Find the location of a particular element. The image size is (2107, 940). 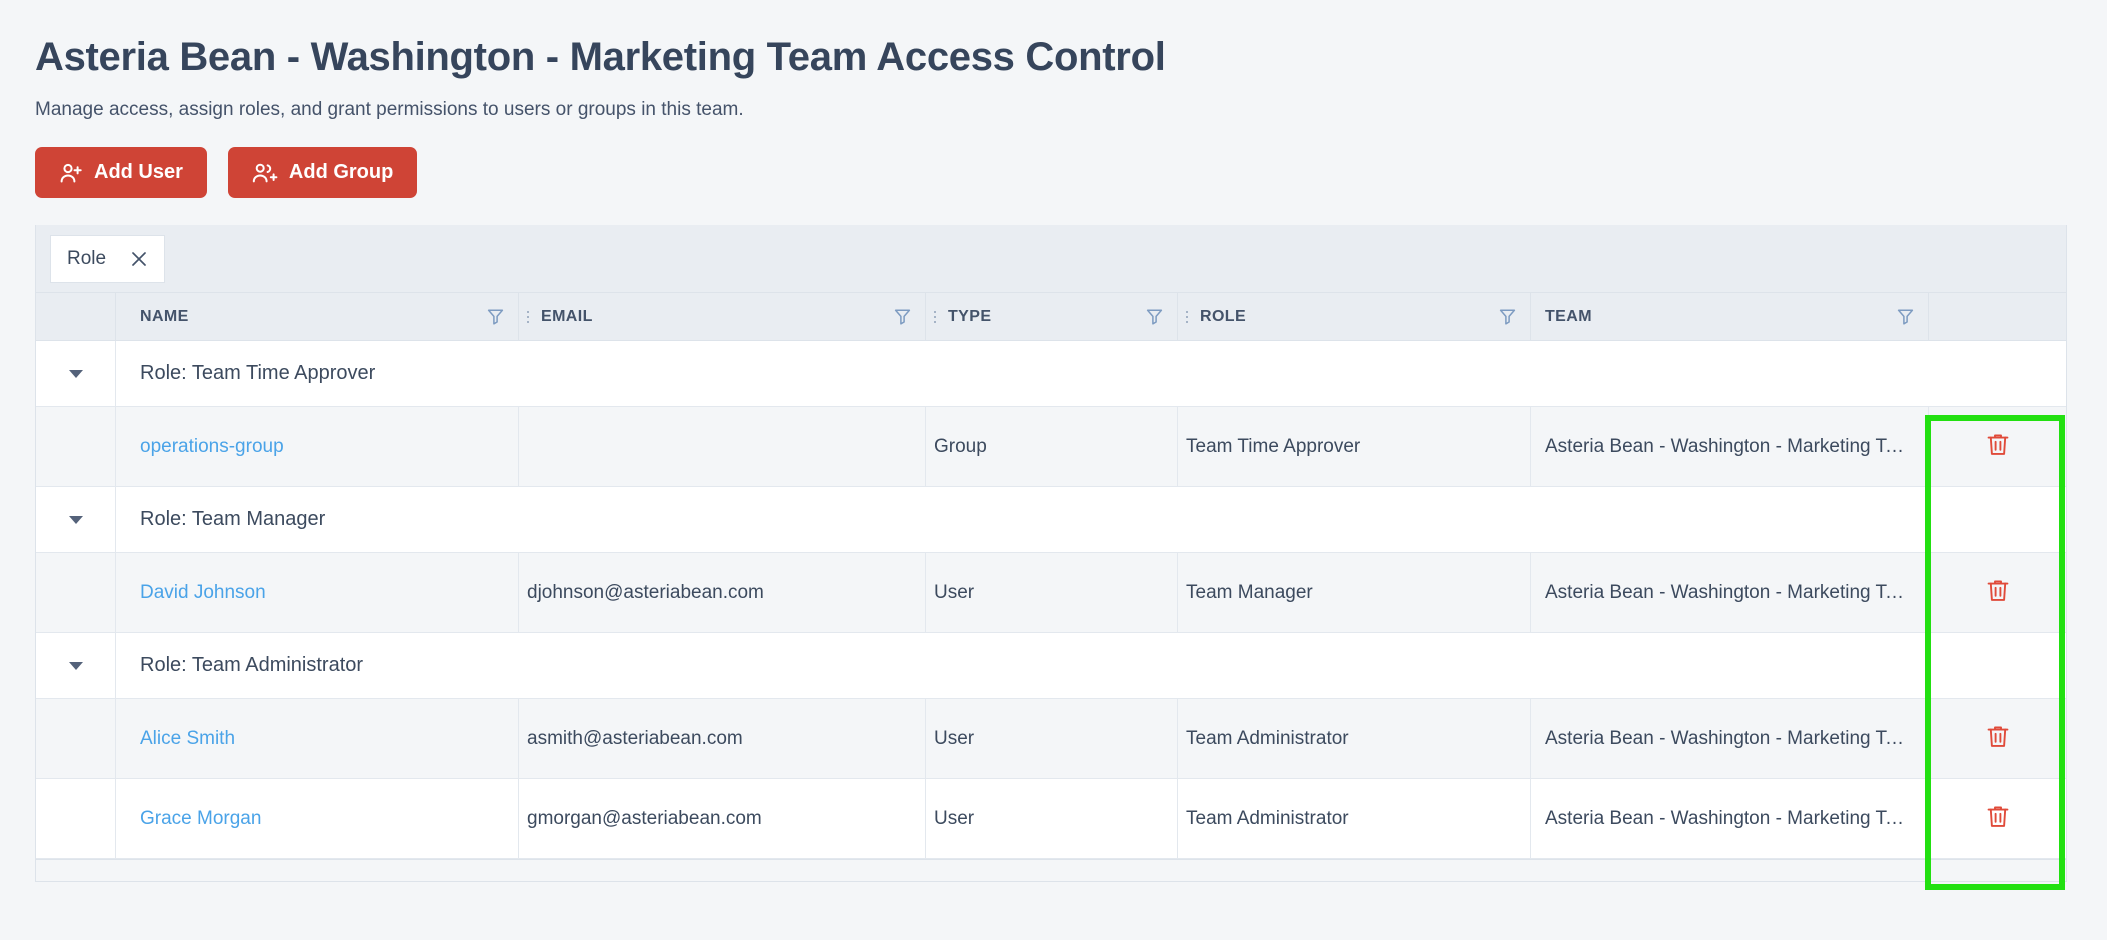

row-role-cell: Team Manager is located at coordinates (1354, 592).